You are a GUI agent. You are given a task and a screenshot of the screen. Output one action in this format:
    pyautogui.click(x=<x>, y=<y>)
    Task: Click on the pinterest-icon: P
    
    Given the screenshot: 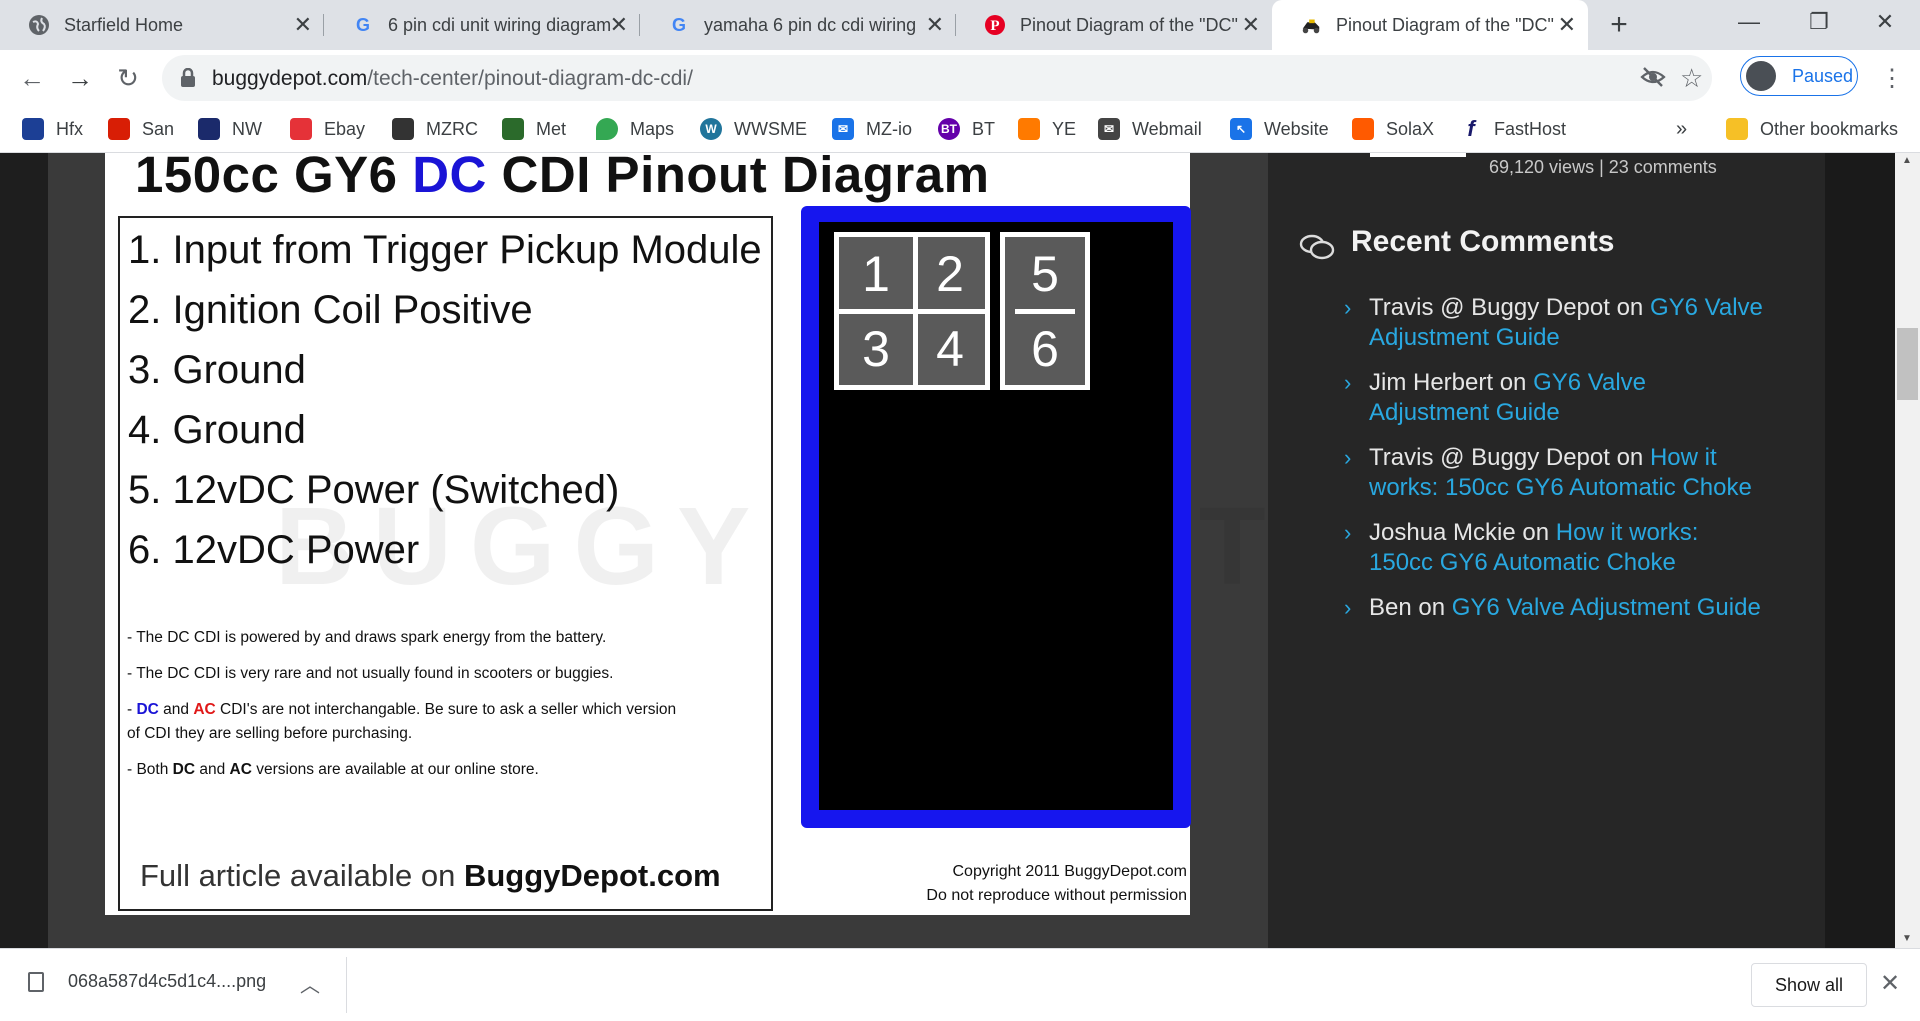 What is the action you would take?
    pyautogui.click(x=995, y=25)
    